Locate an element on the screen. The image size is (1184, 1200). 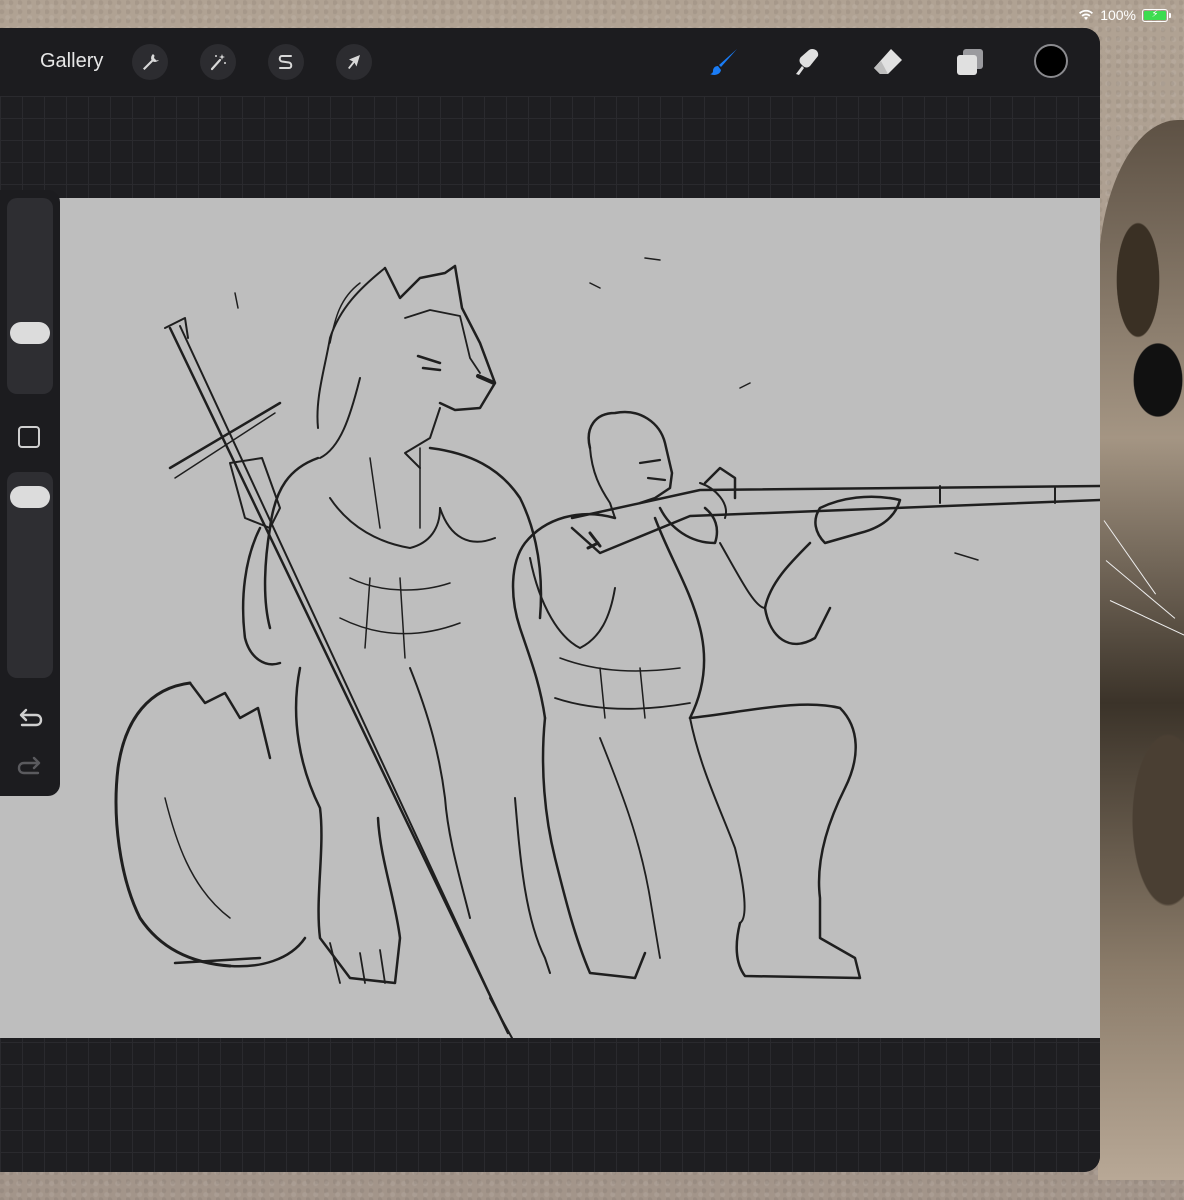
opacity-thumb is located at coordinates (30, 497).